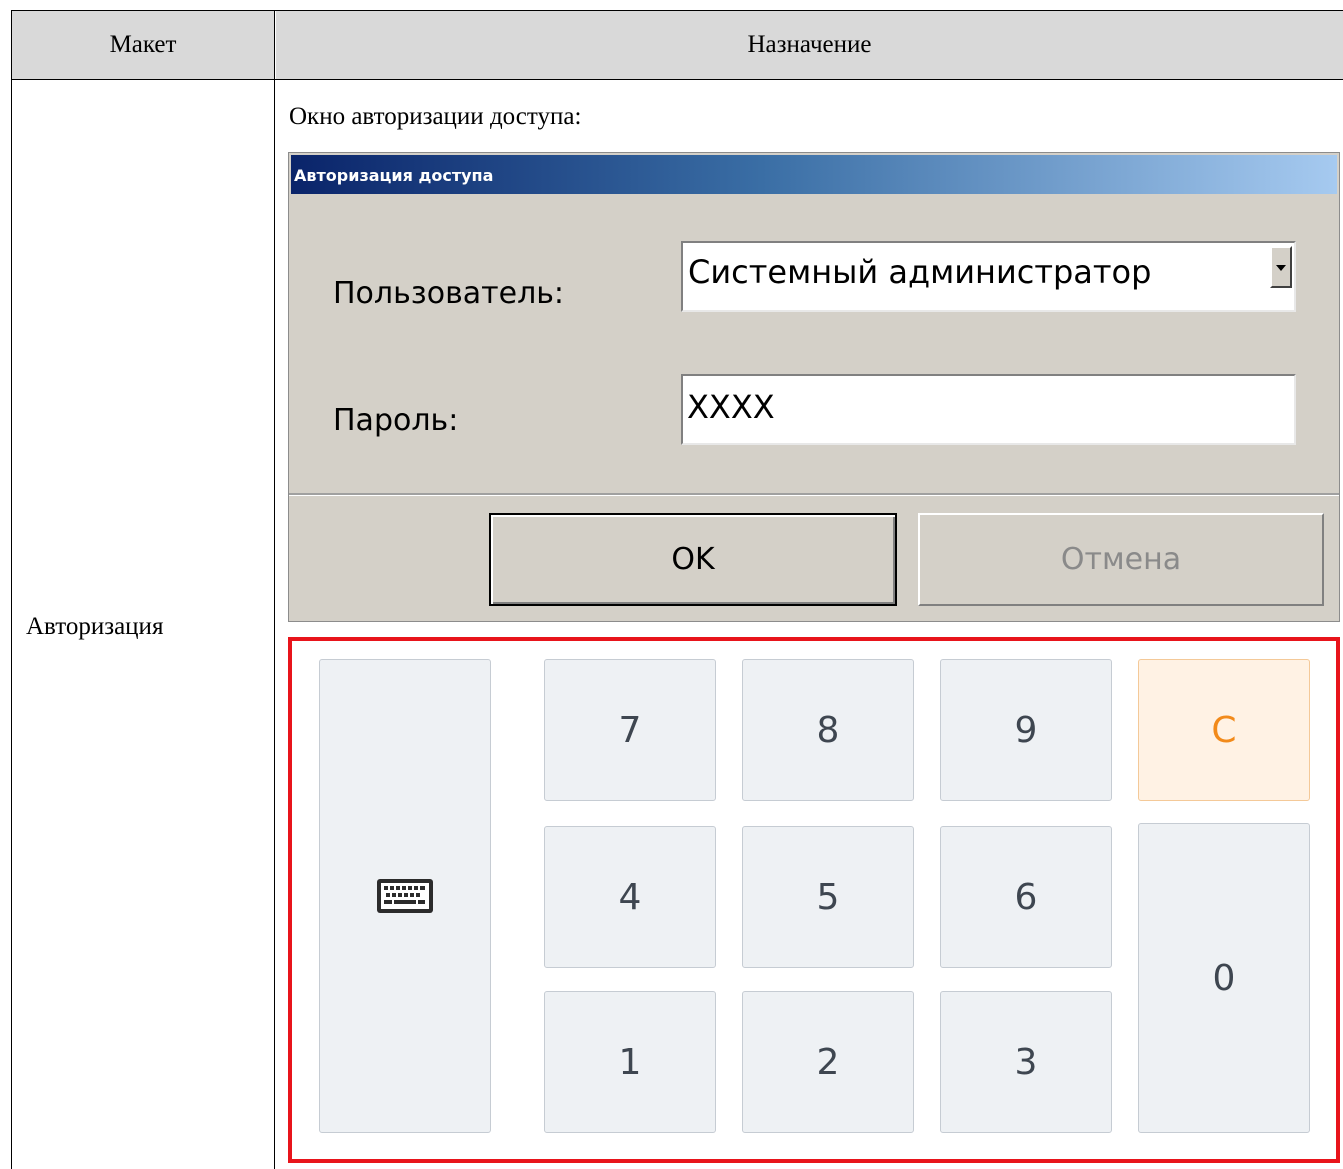  I want to click on digit-4-label: 4, so click(630, 897).